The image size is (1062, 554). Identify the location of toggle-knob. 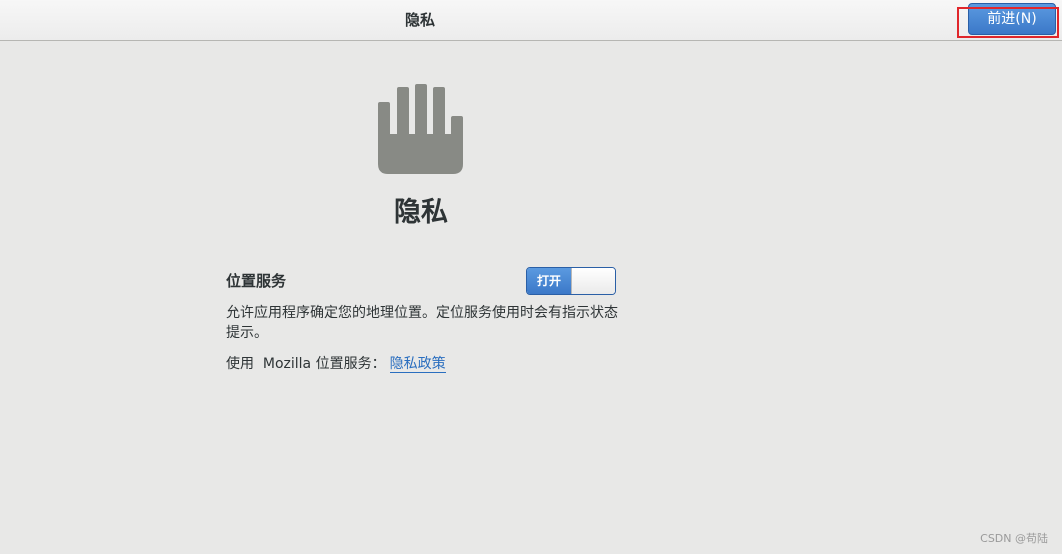
(593, 281).